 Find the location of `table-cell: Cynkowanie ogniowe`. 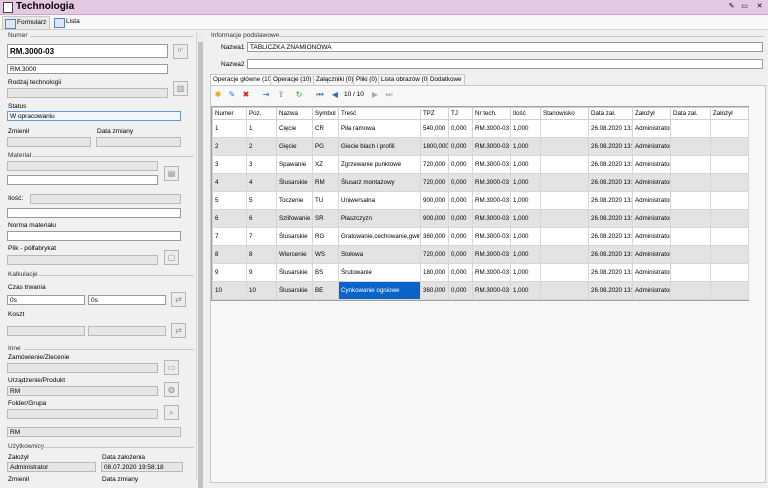

table-cell: Cynkowanie ogniowe is located at coordinates (379, 290).